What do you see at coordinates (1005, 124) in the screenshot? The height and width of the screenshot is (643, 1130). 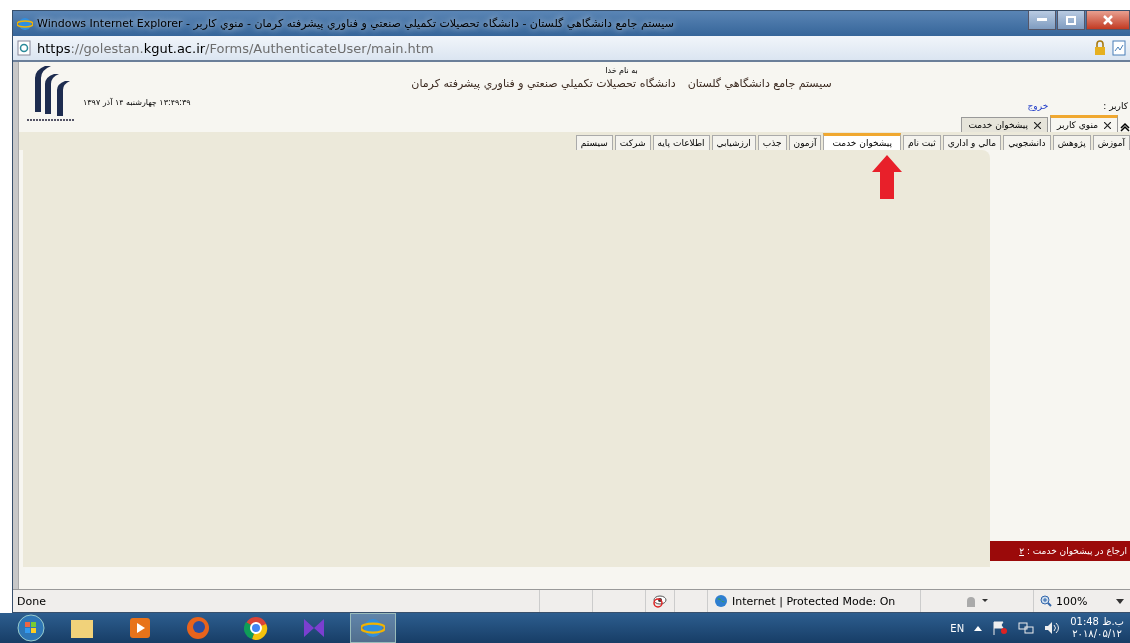 I see `open-tab: پيشخوان خدمت` at bounding box center [1005, 124].